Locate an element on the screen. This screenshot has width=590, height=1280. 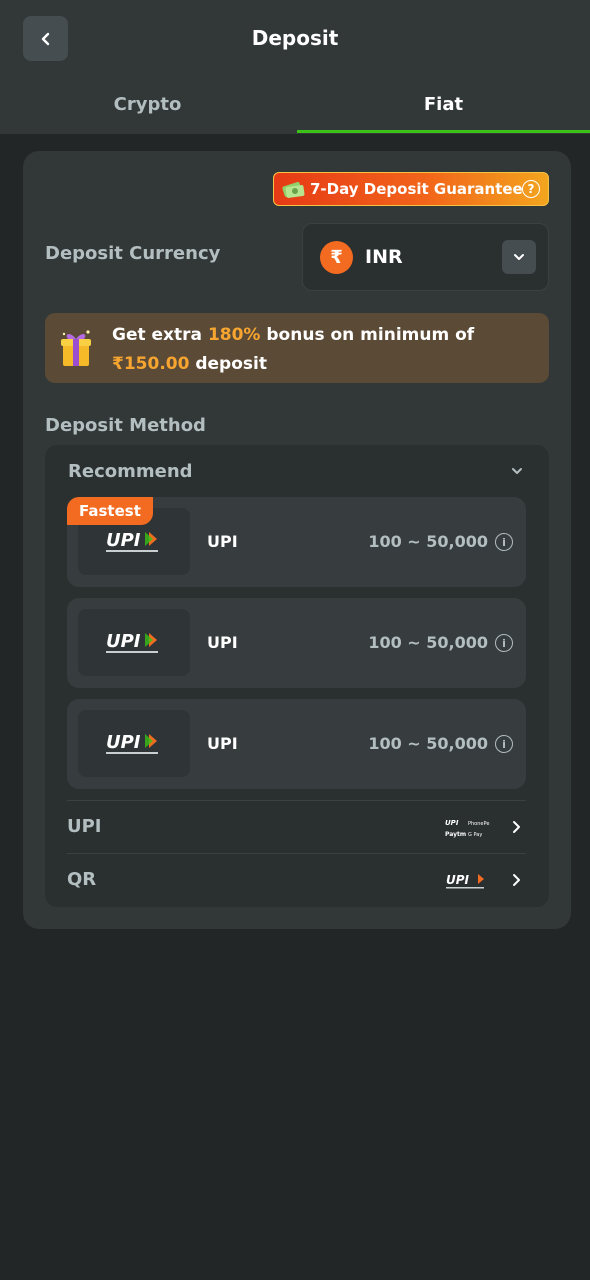
active-tab-indicator is located at coordinates (443, 131).